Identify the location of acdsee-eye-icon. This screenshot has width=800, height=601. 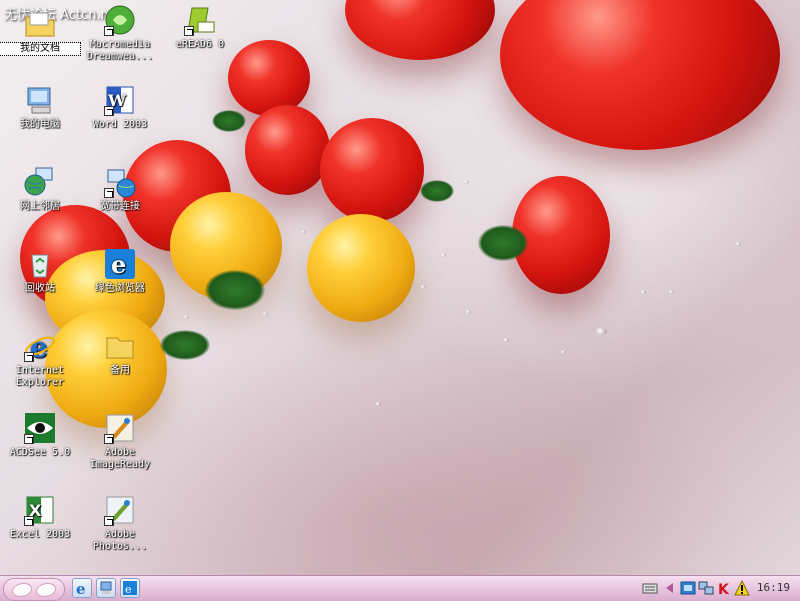
(40, 428).